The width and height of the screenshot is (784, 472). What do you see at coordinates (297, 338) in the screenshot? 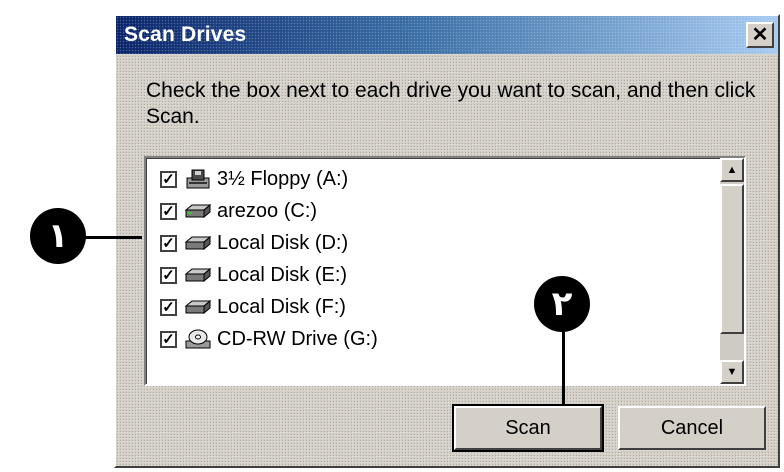
I see `drive-label-g: CD-RW Drive (G:)` at bounding box center [297, 338].